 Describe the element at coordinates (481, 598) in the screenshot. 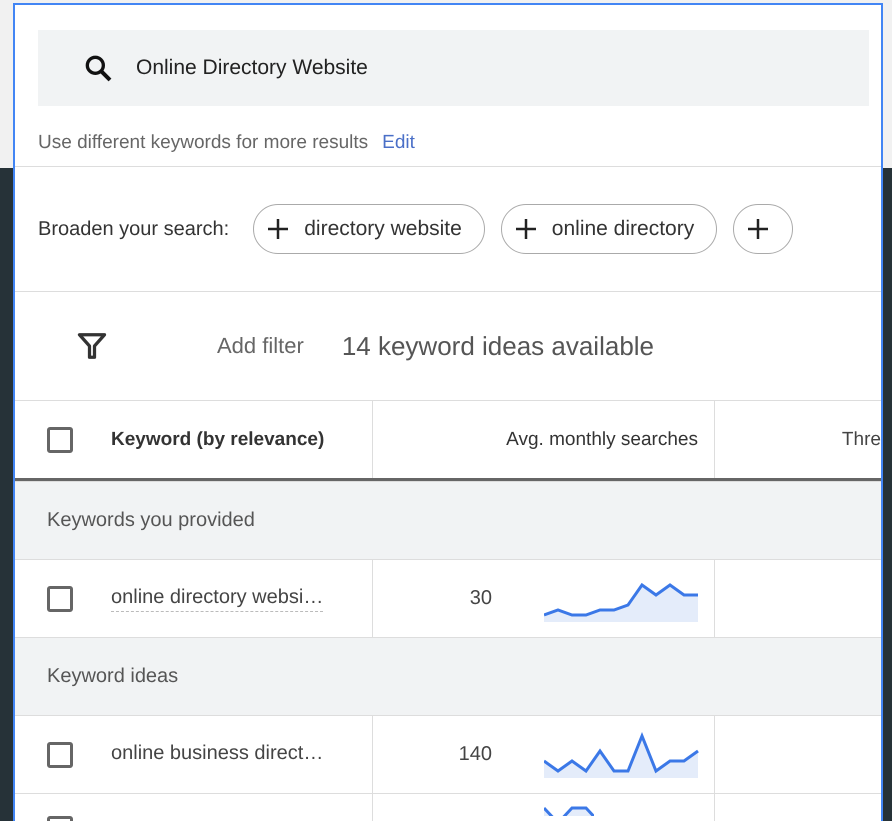

I see `monthly-searches: 30` at that location.